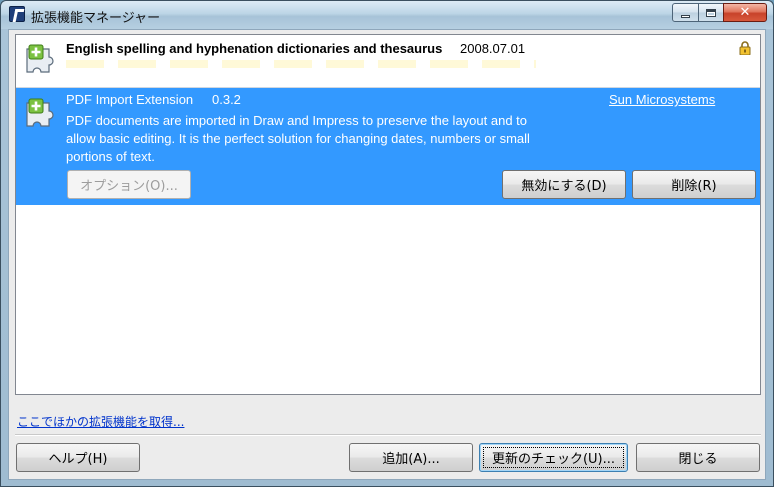 The image size is (774, 487). What do you see at coordinates (96, 18) in the screenshot?
I see `window-title: 拡張機能マネージャー` at bounding box center [96, 18].